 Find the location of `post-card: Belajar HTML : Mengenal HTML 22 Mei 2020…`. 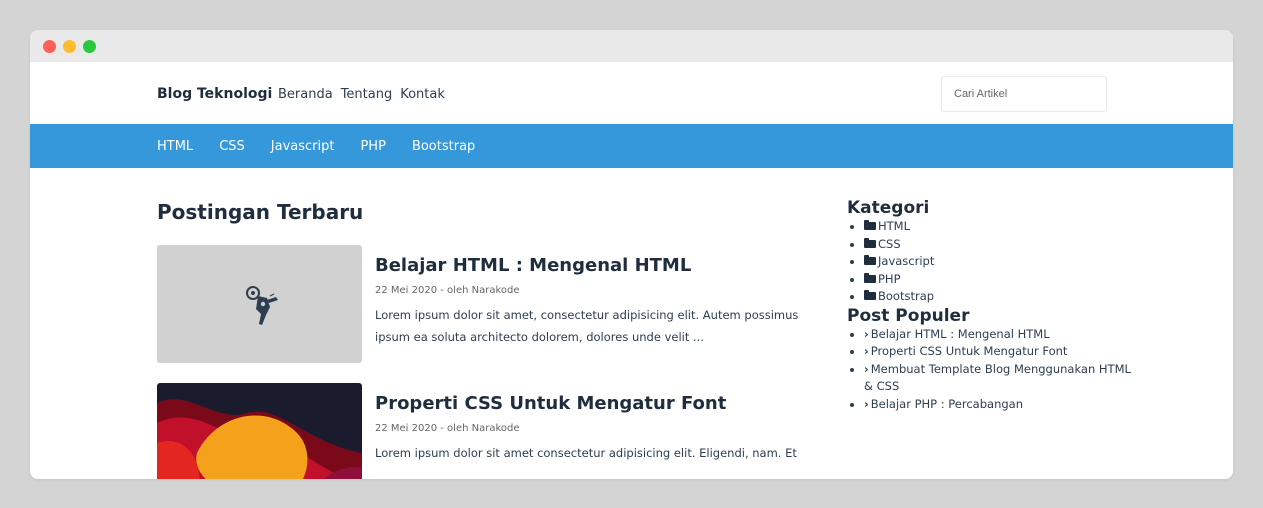

post-card: Belajar HTML : Mengenal HTML 22 Mei 2020… is located at coordinates (497, 304).